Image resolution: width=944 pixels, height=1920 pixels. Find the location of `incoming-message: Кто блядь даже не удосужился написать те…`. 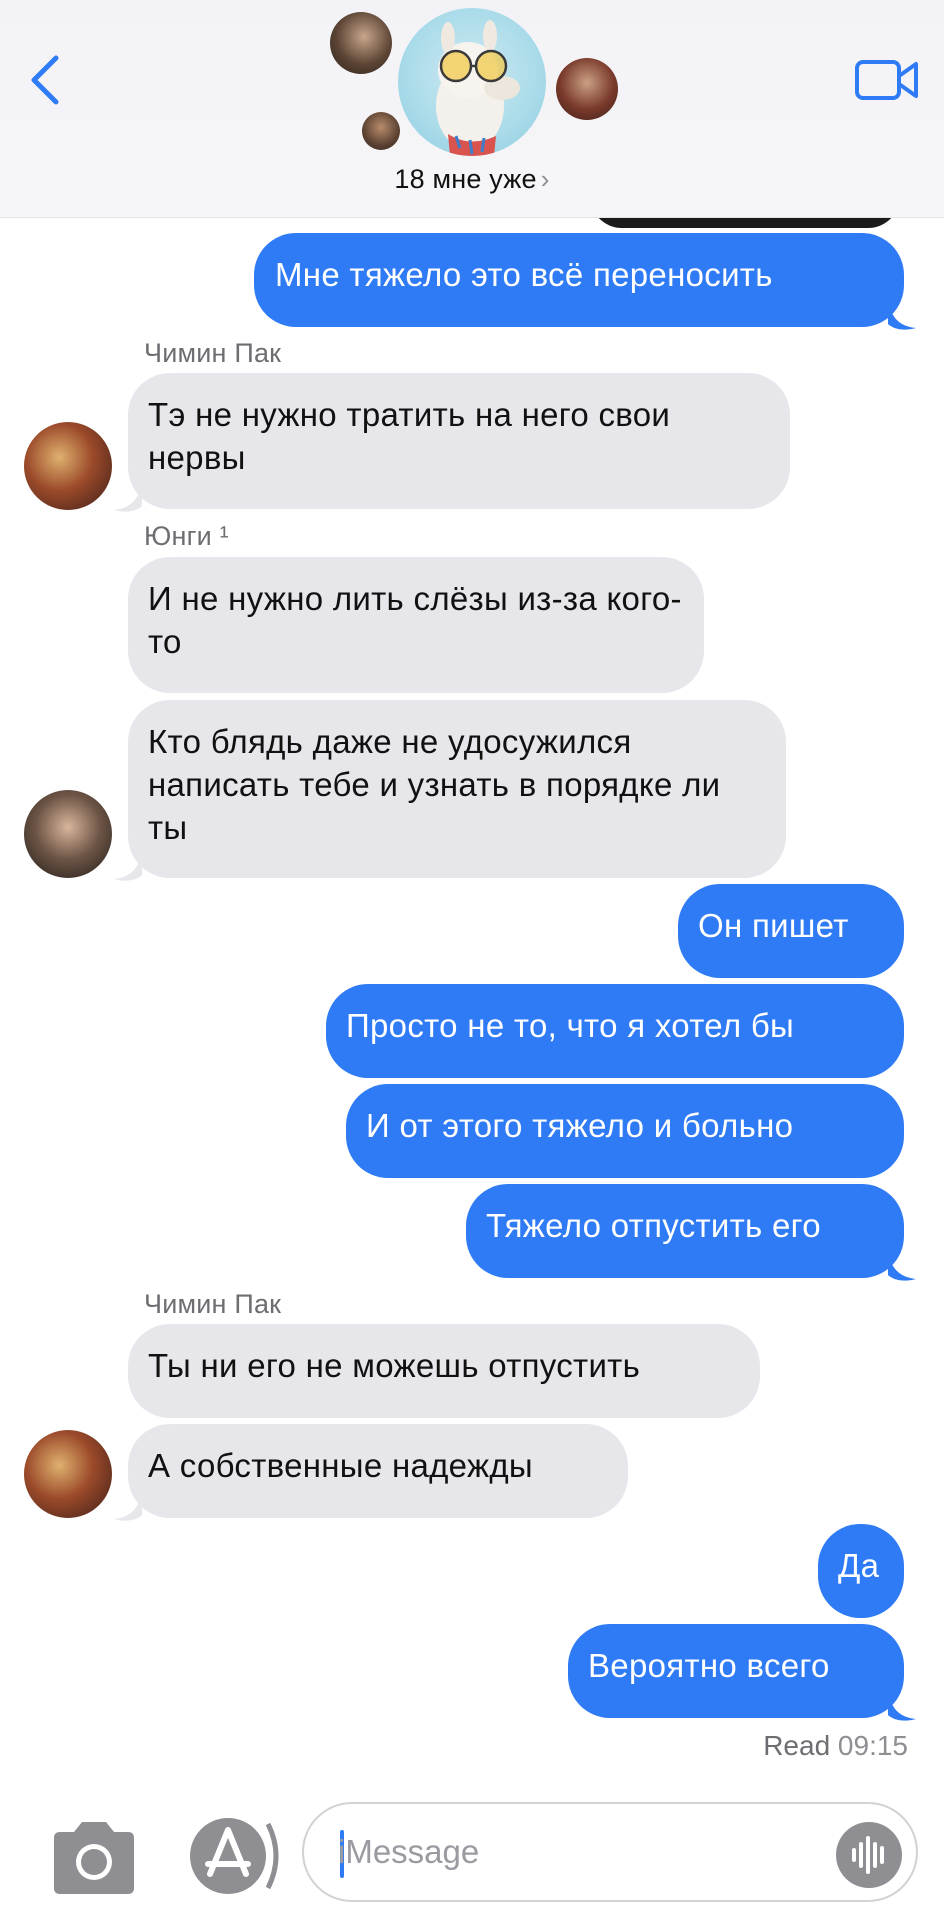

incoming-message: Кто блядь даже не удосужился написать те… is located at coordinates (457, 789).